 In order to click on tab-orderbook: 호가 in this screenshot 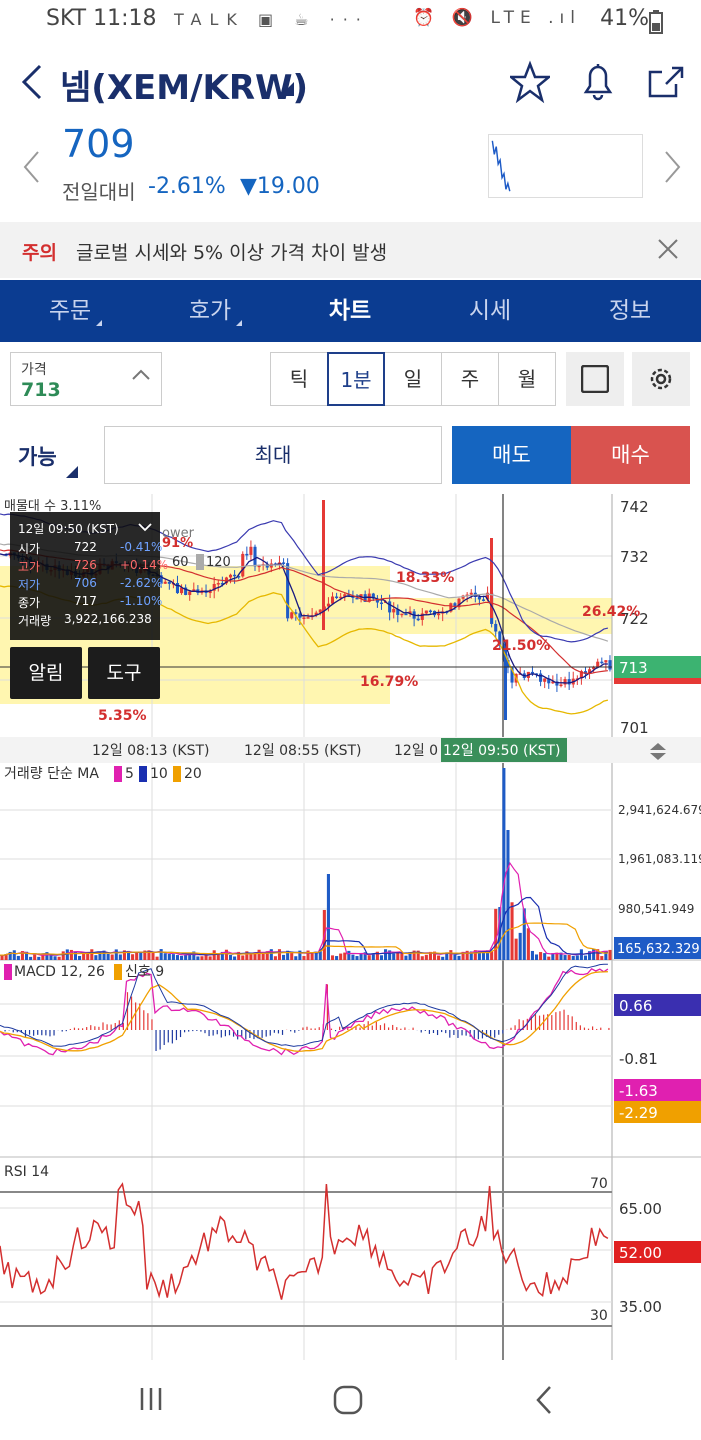, I will do `click(210, 311)`.